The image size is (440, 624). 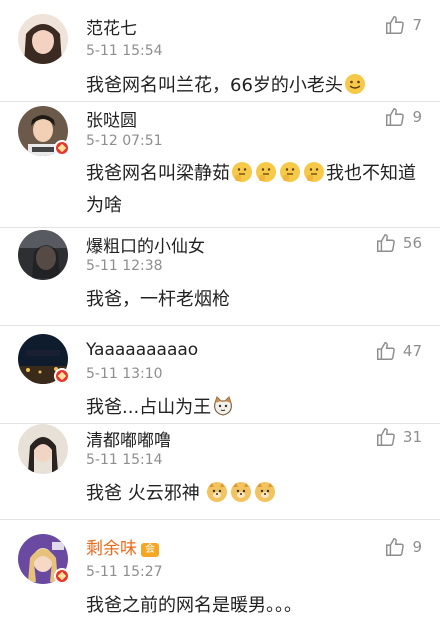 I want to click on username: 张哒圆, so click(x=111, y=118).